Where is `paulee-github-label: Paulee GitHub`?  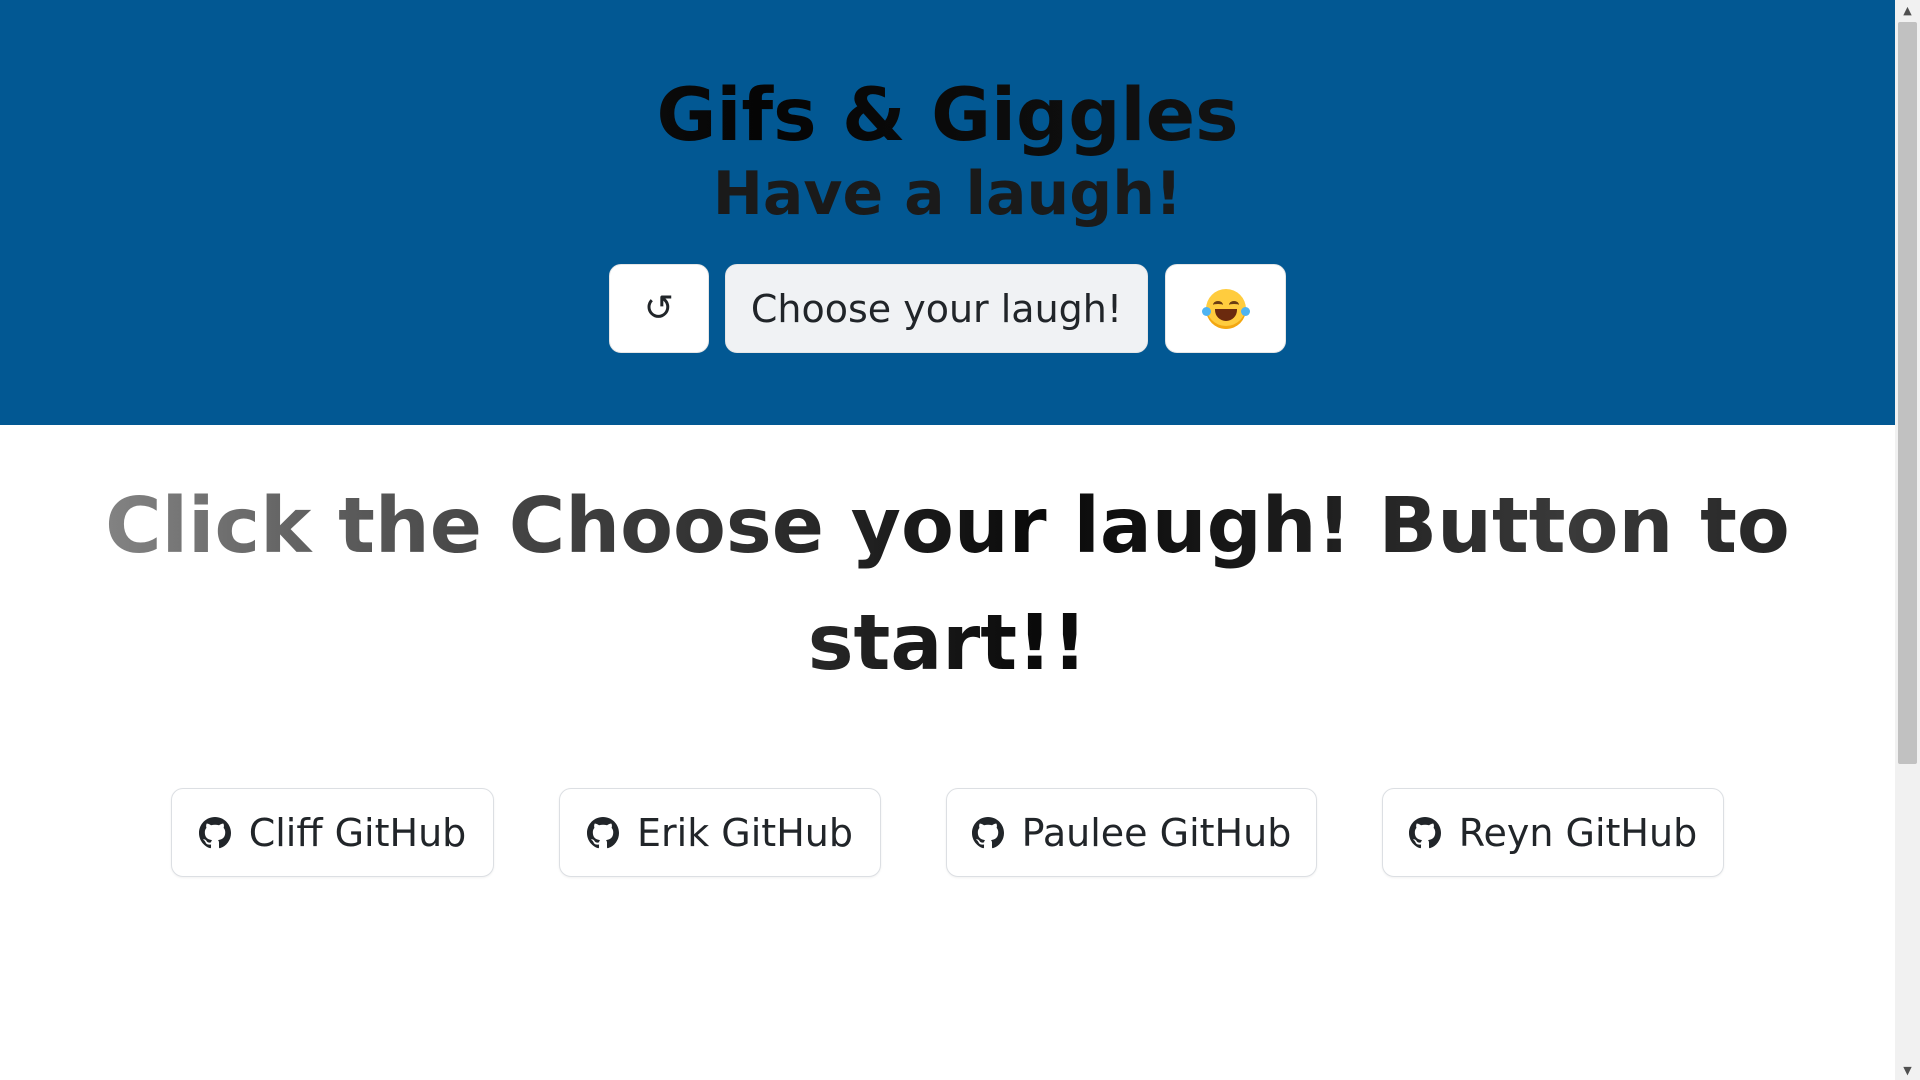
paulee-github-label: Paulee GitHub is located at coordinates (1156, 832).